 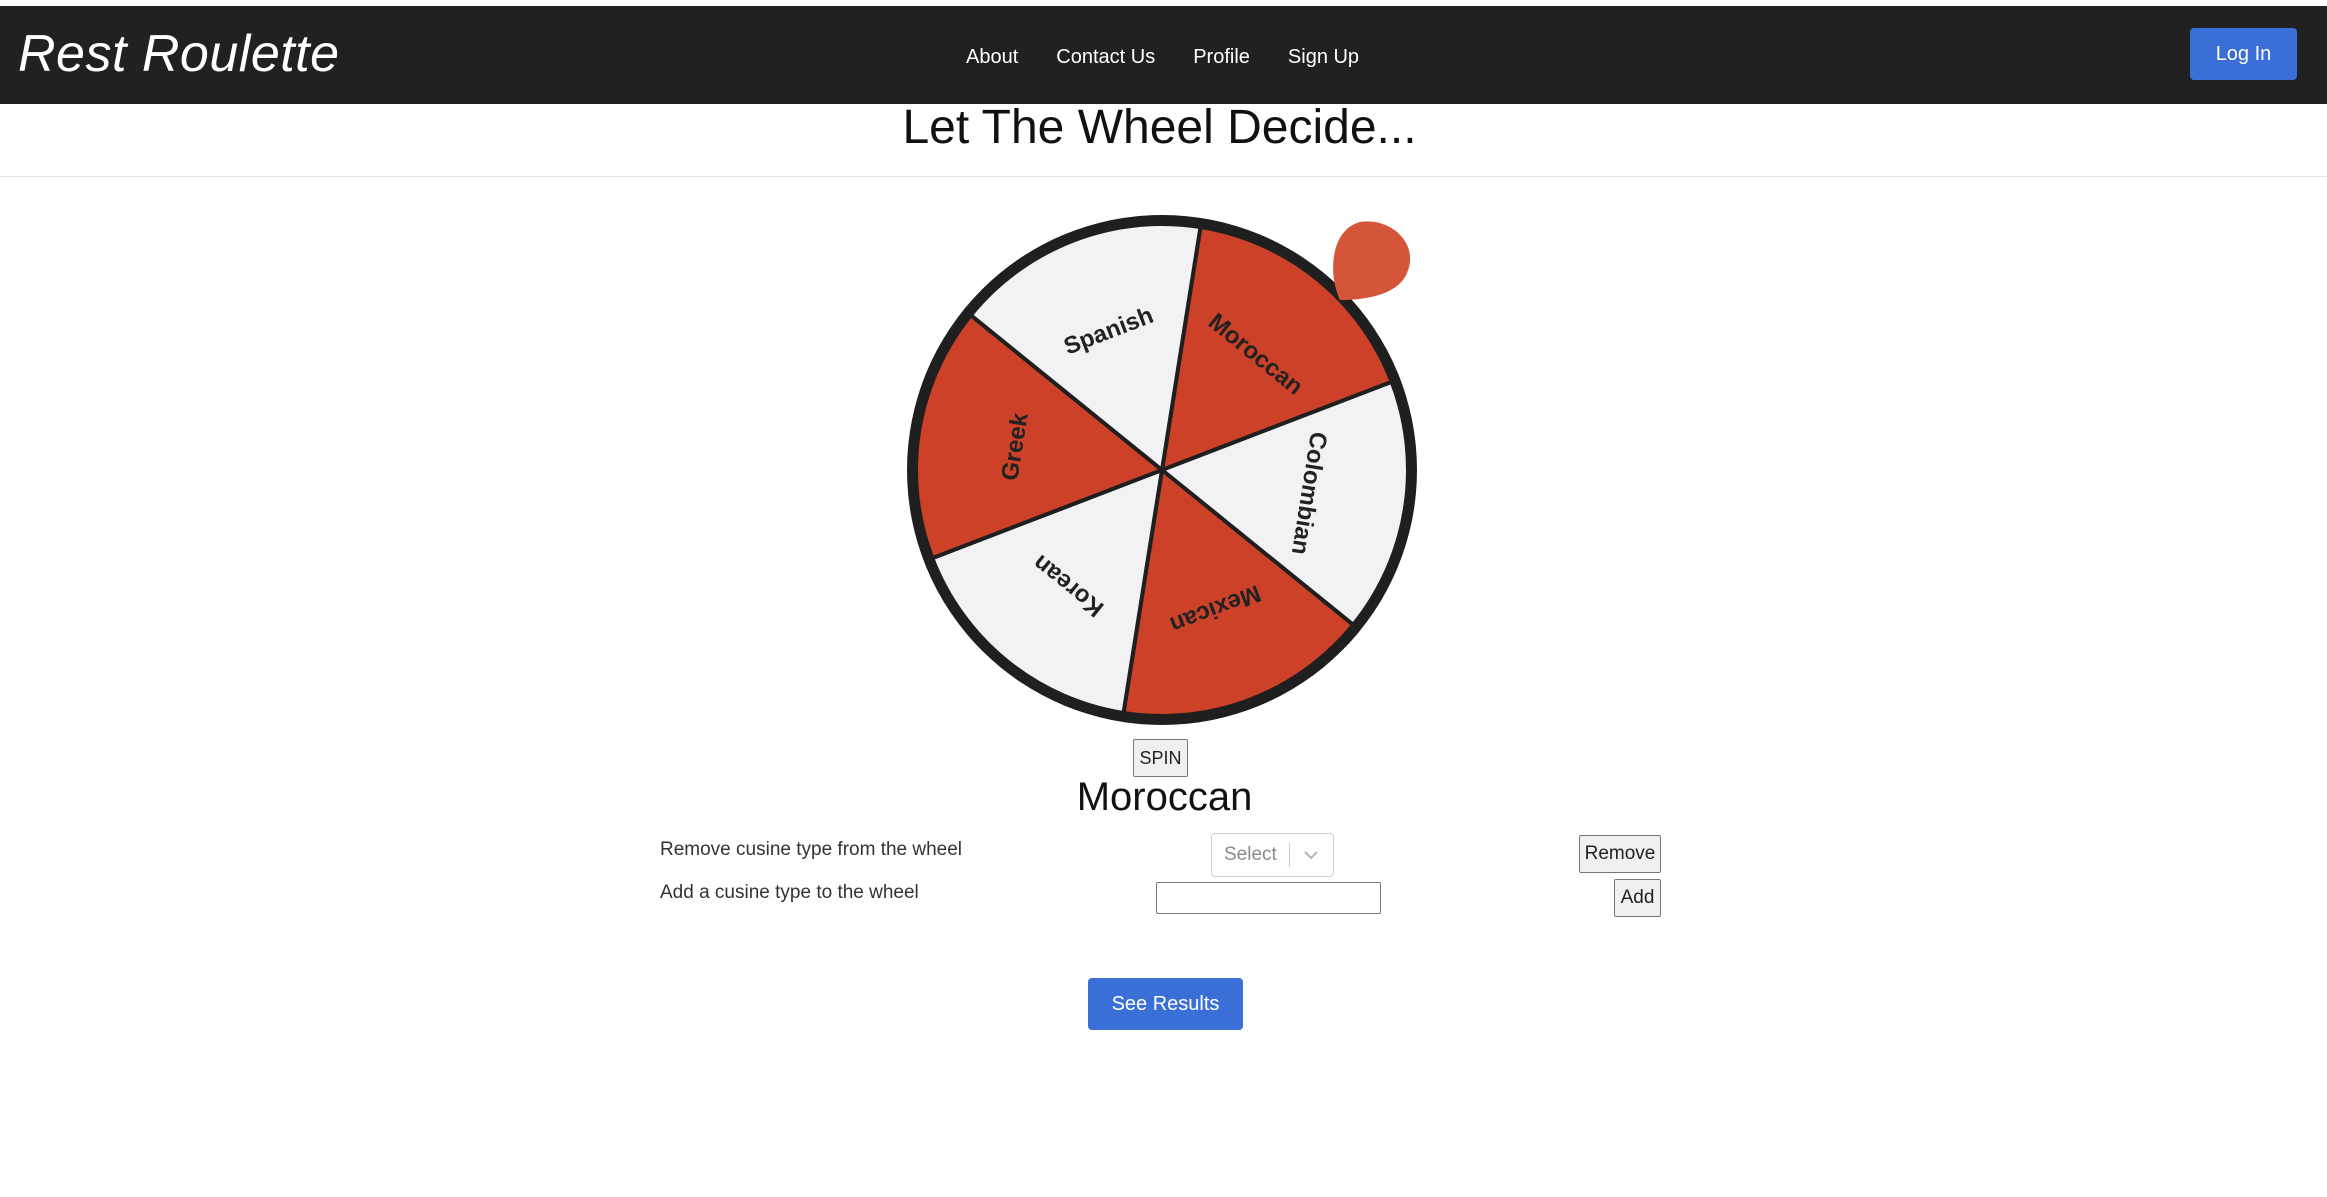 What do you see at coordinates (1620, 854) in the screenshot?
I see `remove-button: Remove` at bounding box center [1620, 854].